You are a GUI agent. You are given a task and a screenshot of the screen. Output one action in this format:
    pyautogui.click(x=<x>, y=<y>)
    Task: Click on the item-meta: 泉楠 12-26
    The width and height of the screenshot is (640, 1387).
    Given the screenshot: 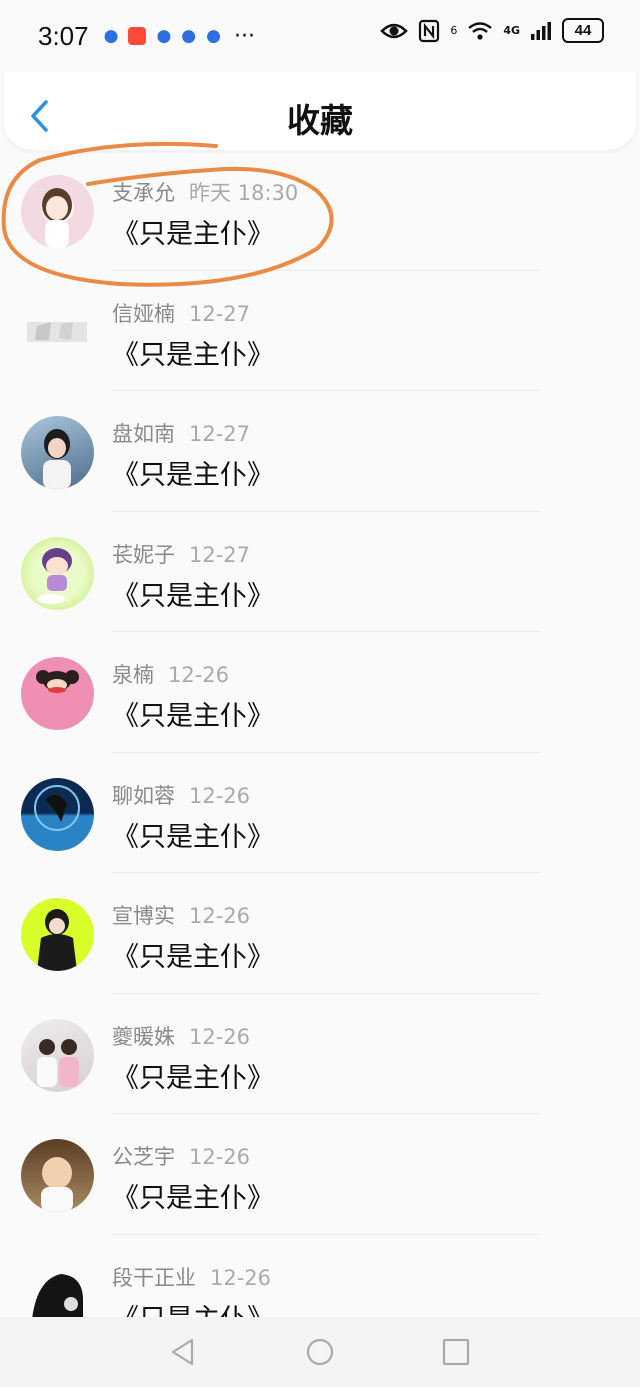 What is the action you would take?
    pyautogui.click(x=170, y=674)
    